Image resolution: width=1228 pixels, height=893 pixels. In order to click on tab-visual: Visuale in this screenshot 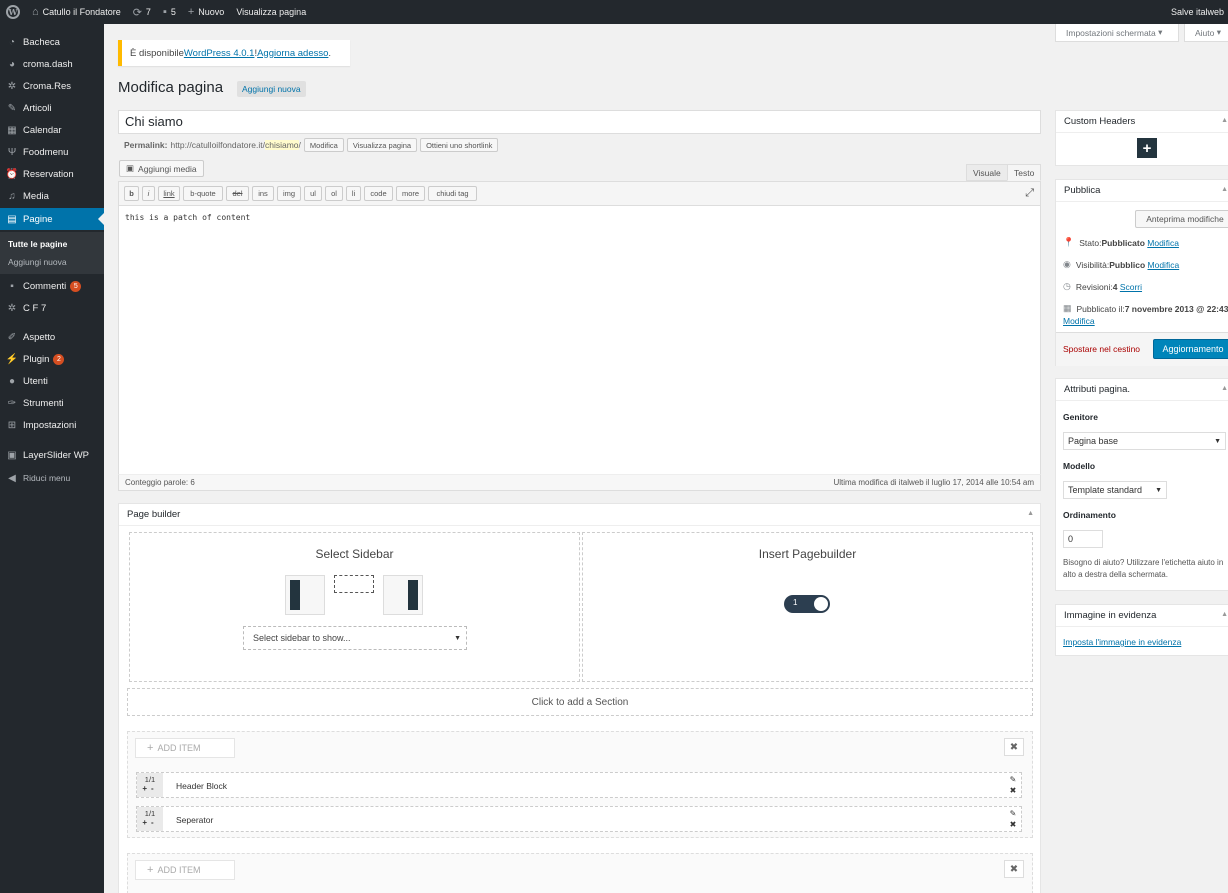, I will do `click(987, 172)`.